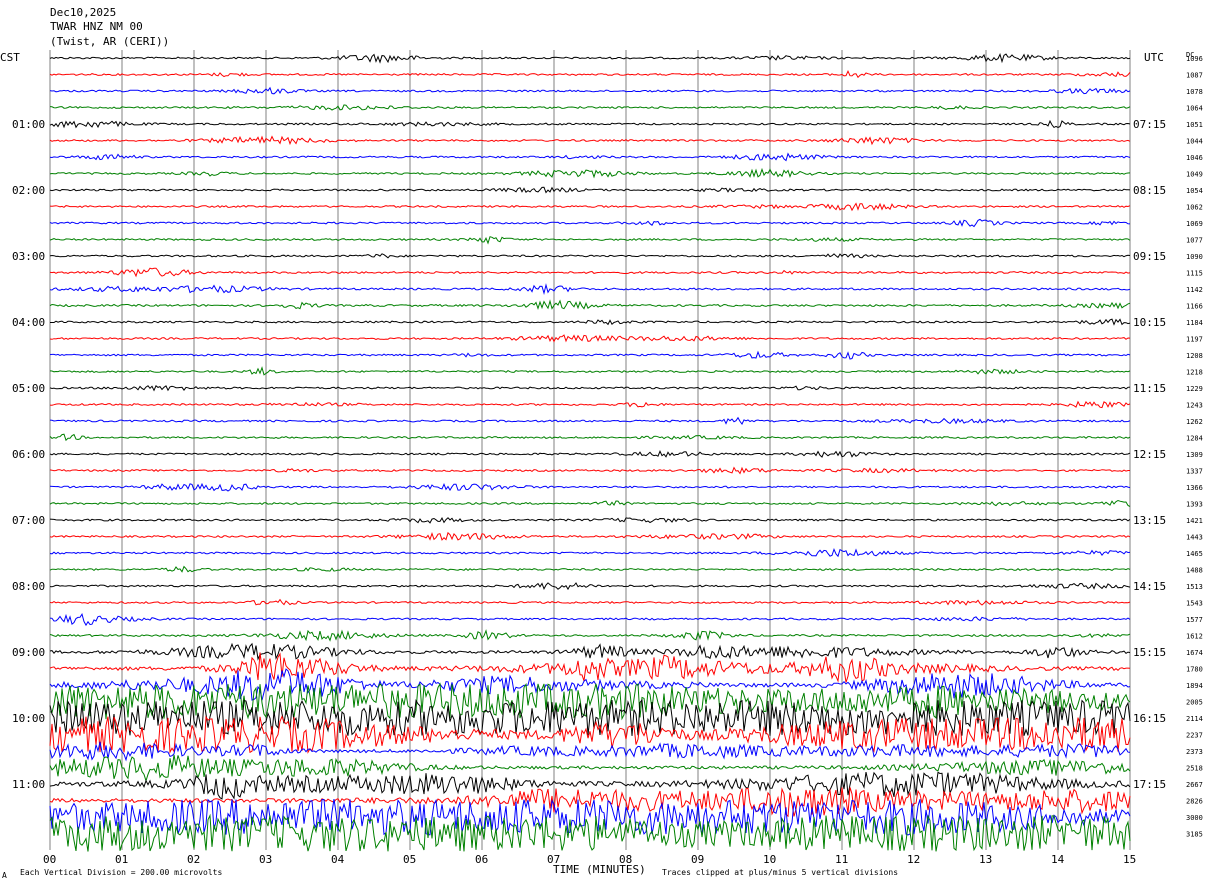 This screenshot has height=886, width=1210. I want to click on dc-offset-label: 1044, so click(1194, 142).